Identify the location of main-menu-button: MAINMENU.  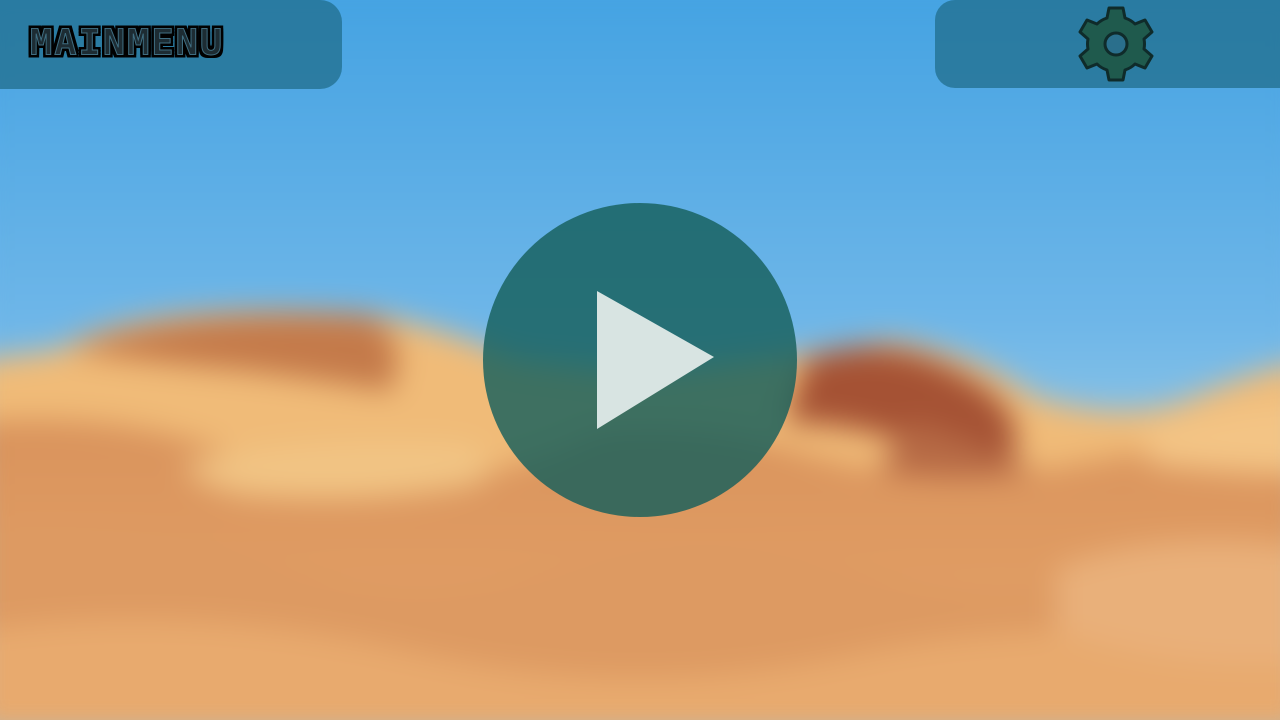
(171, 44).